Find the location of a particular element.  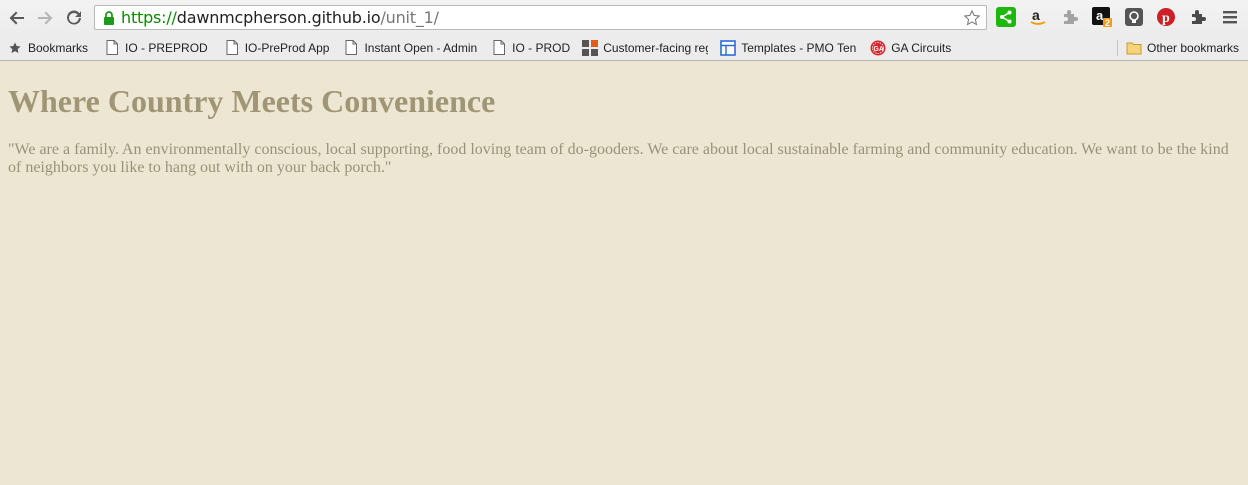

lightbulb-extension-icon is located at coordinates (1134, 17).